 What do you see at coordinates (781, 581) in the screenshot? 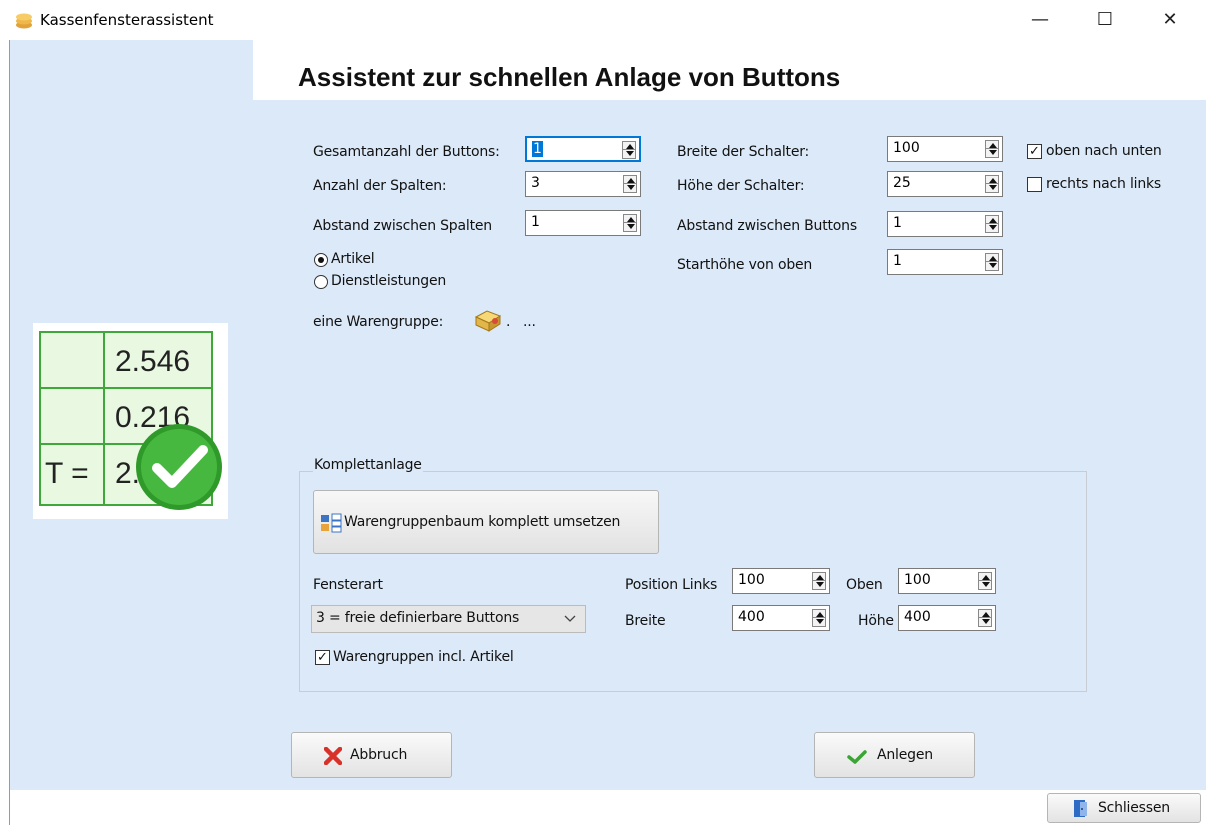
I see `position-links-input: 100` at bounding box center [781, 581].